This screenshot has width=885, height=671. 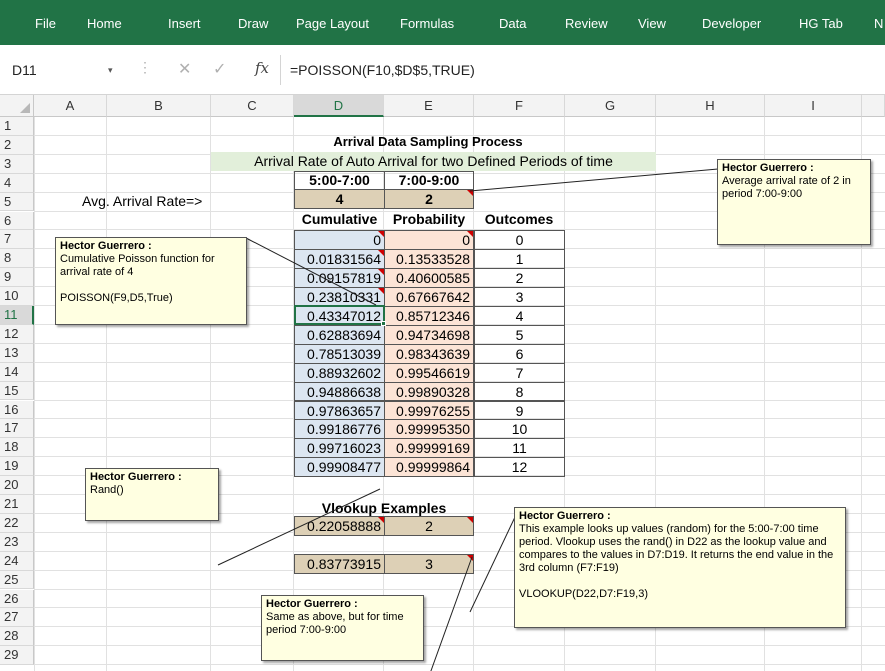 I want to click on cumulative-cell: 0.62883694, so click(x=339, y=334).